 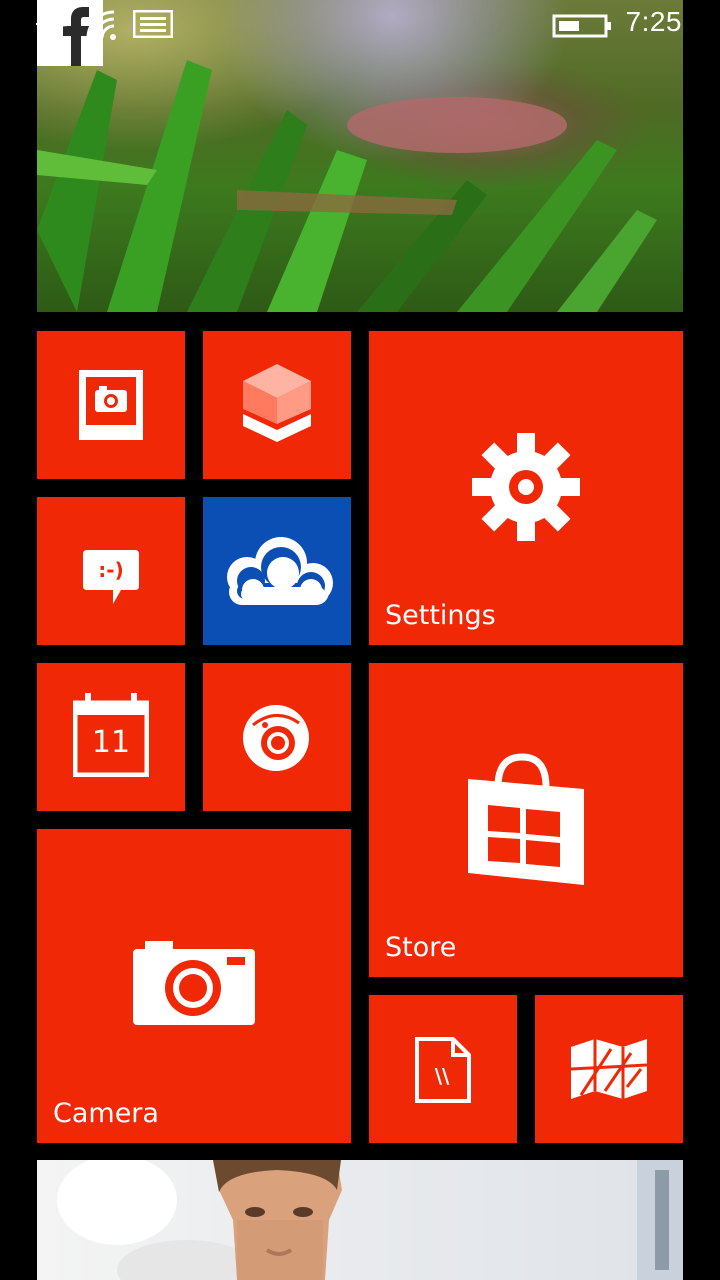 I want to click on battery-icon, so click(x=582, y=28).